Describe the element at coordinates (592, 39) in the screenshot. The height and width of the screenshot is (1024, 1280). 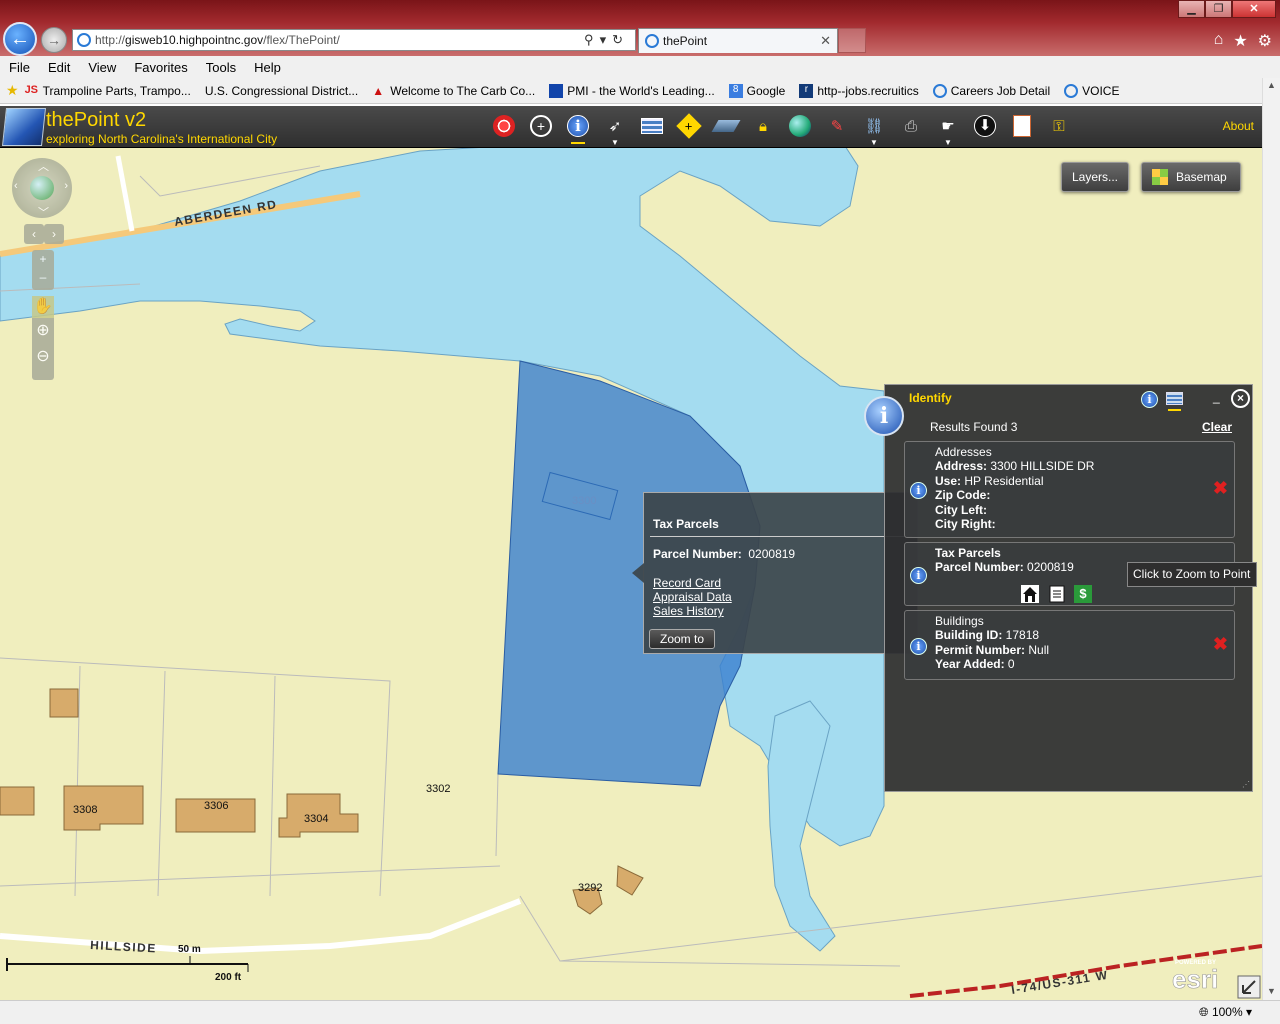
I see `search-icon: ⚲` at that location.